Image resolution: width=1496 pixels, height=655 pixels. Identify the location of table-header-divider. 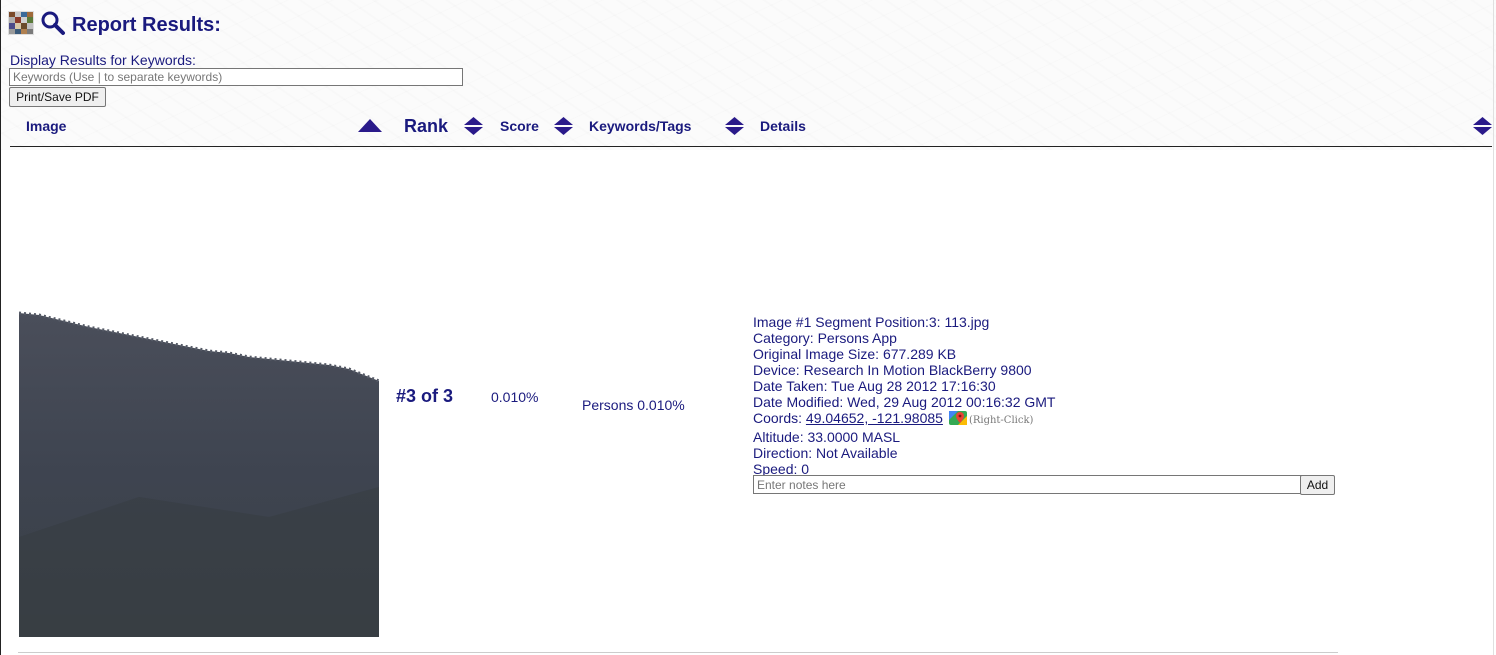
(751, 146).